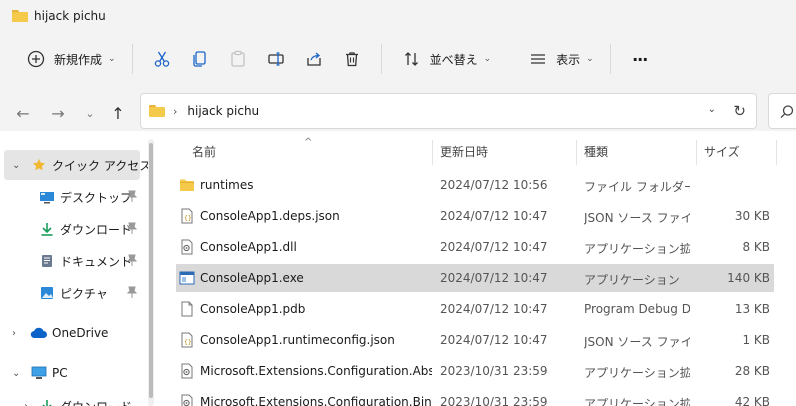 Image resolution: width=796 pixels, height=406 pixels. Describe the element at coordinates (187, 309) in the screenshot. I see `blank-file-icon` at that location.